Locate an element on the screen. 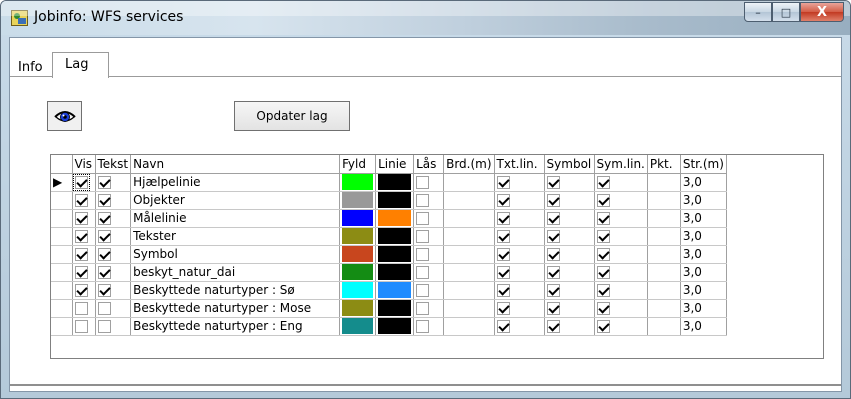  table-row: Beskyttede naturtyper : Eng 3,0 is located at coordinates (389, 326).